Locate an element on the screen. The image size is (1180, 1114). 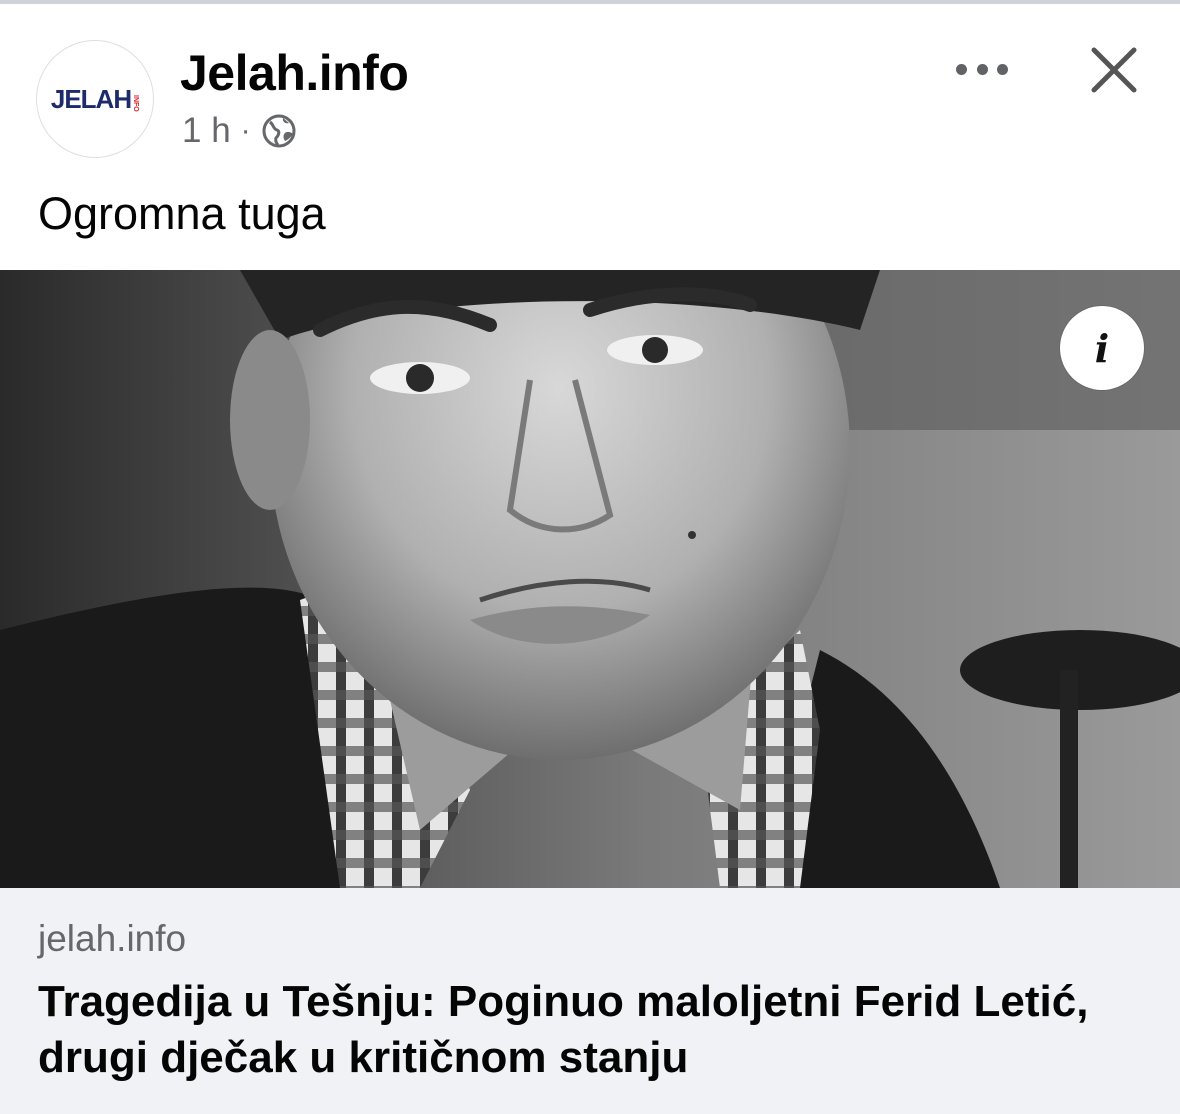
link-domain: jelah.info is located at coordinates (112, 938).